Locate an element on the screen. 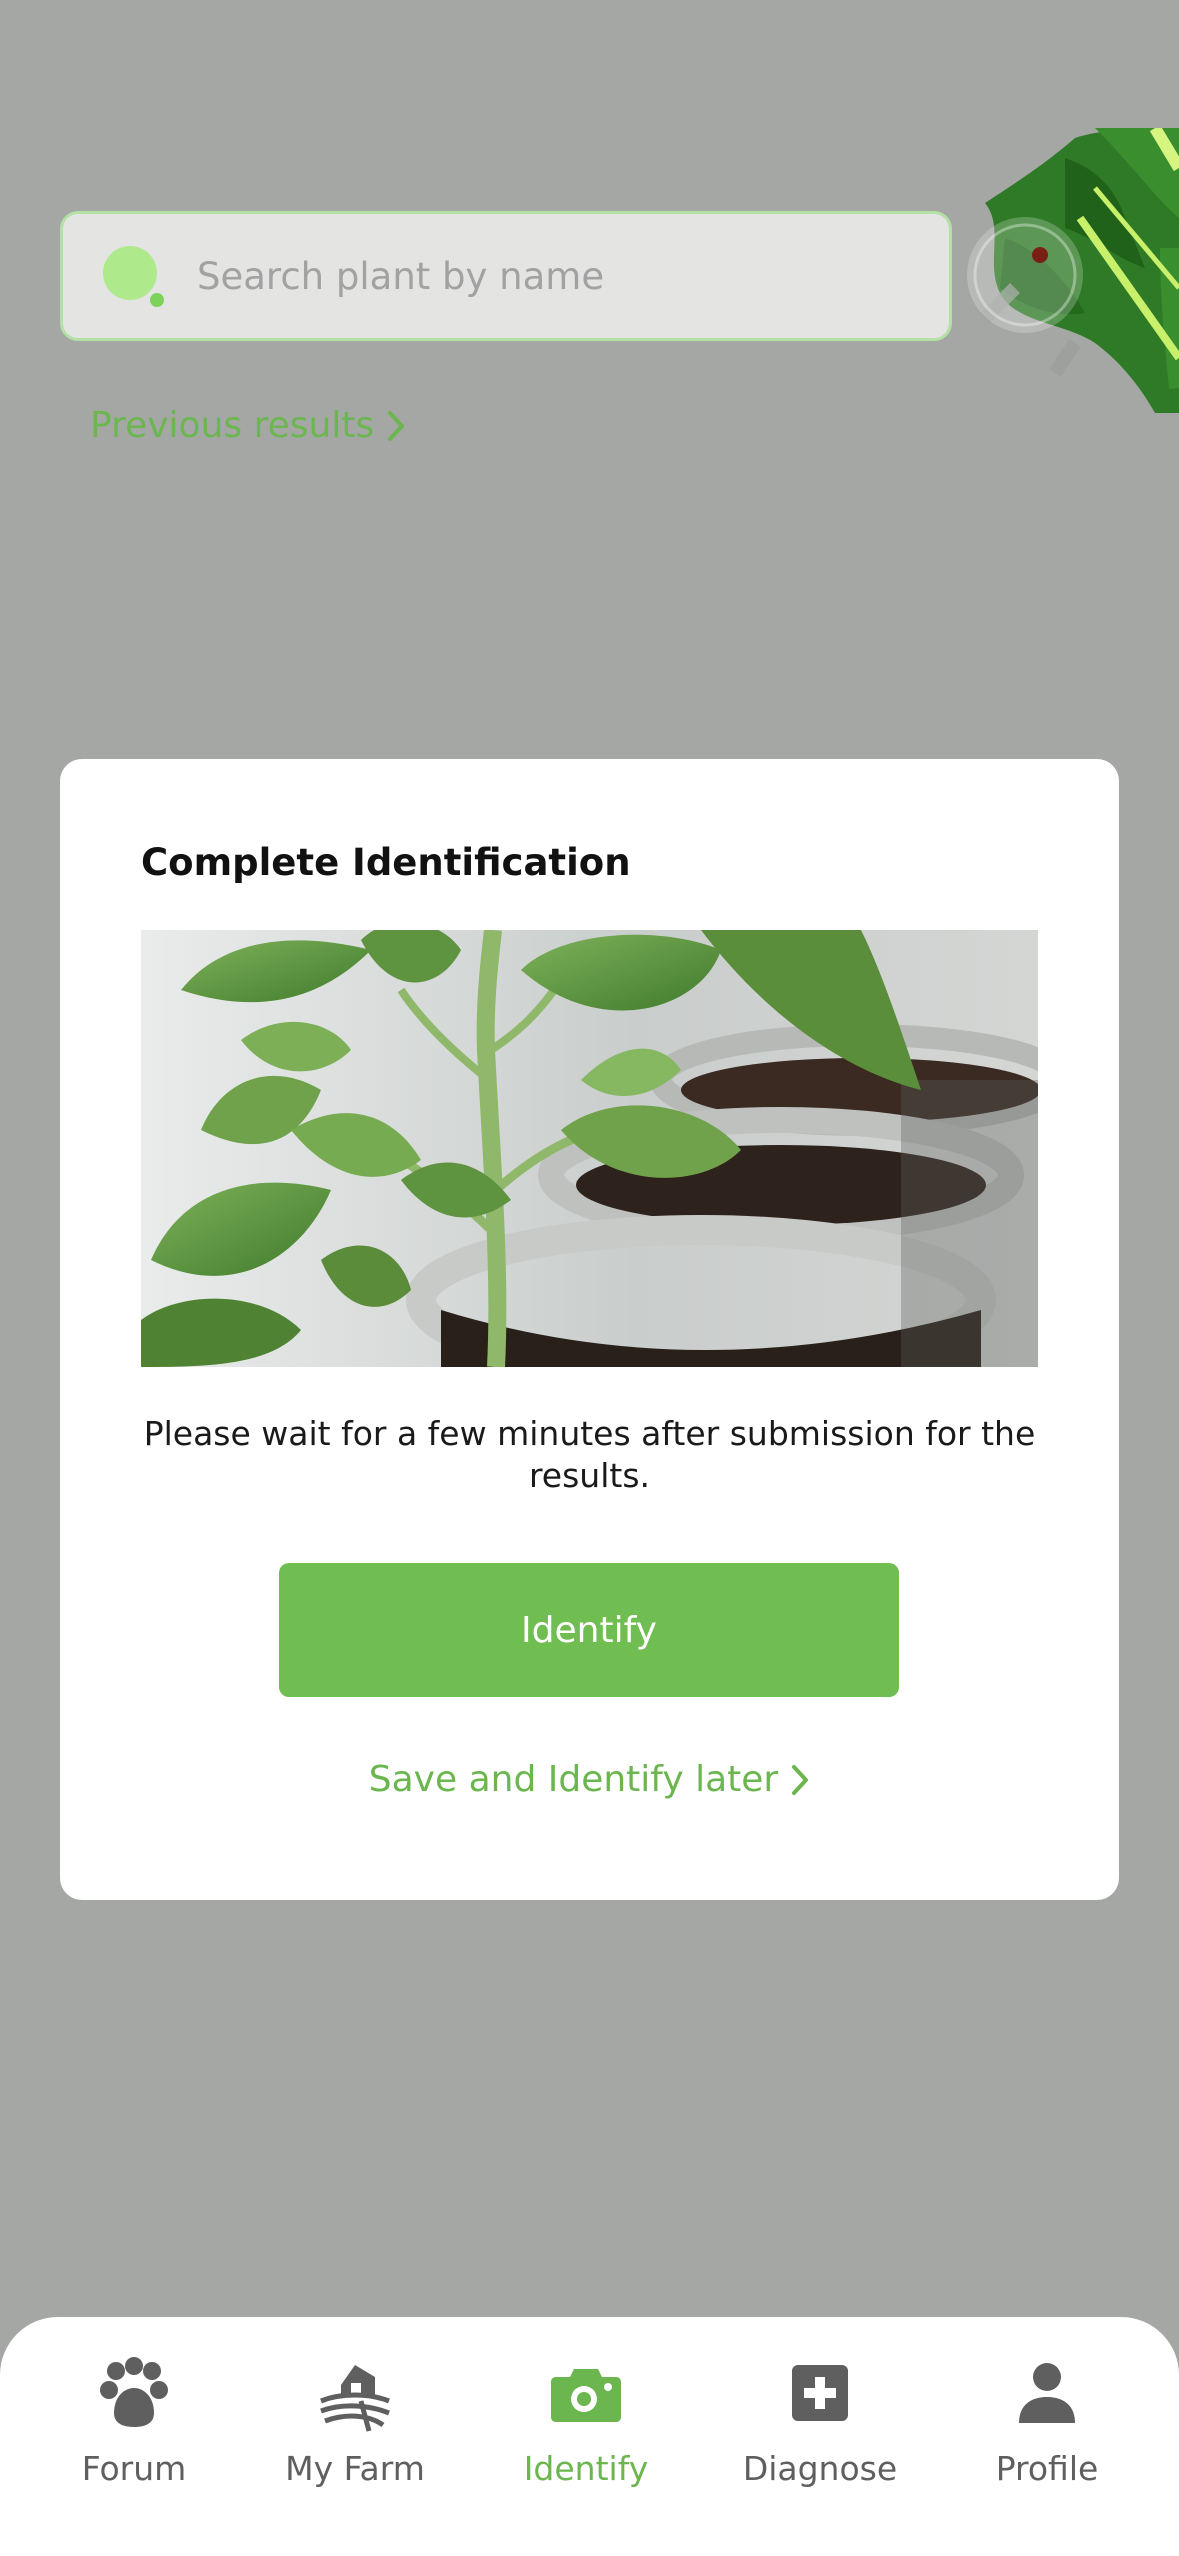  nav-item-identify: Identify is located at coordinates (586, 2436).